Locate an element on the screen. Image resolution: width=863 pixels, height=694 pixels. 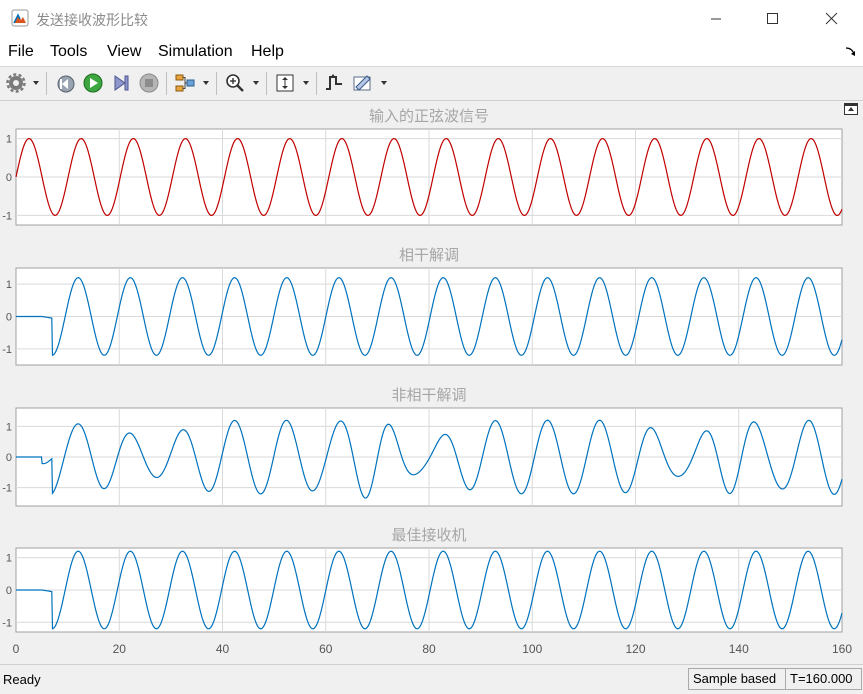
run-icon is located at coordinates (93, 83).